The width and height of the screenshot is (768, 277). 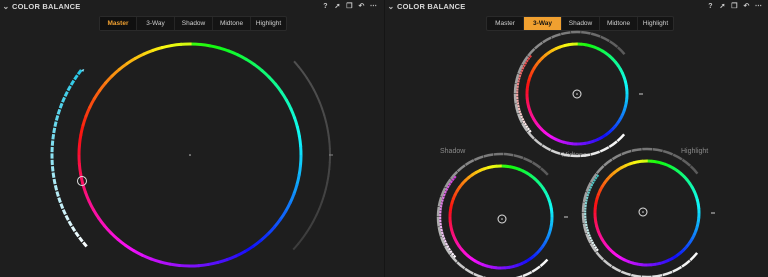 I want to click on midtone-color-wheel, so click(x=648, y=212).